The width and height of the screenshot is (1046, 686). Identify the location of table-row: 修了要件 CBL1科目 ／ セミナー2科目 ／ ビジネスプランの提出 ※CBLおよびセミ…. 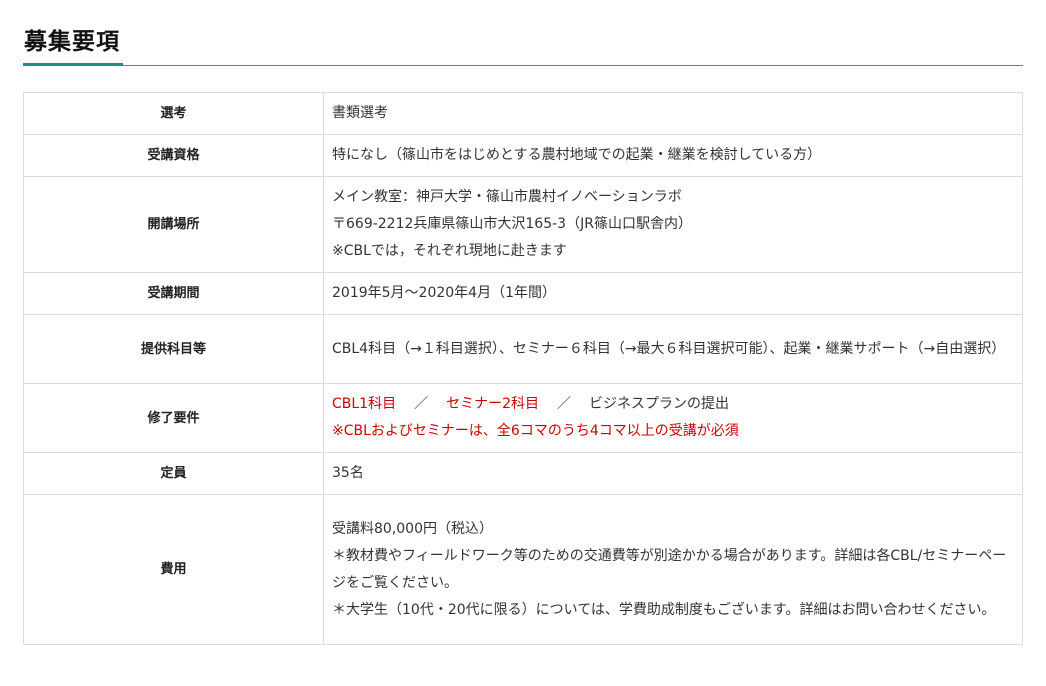
(523, 418).